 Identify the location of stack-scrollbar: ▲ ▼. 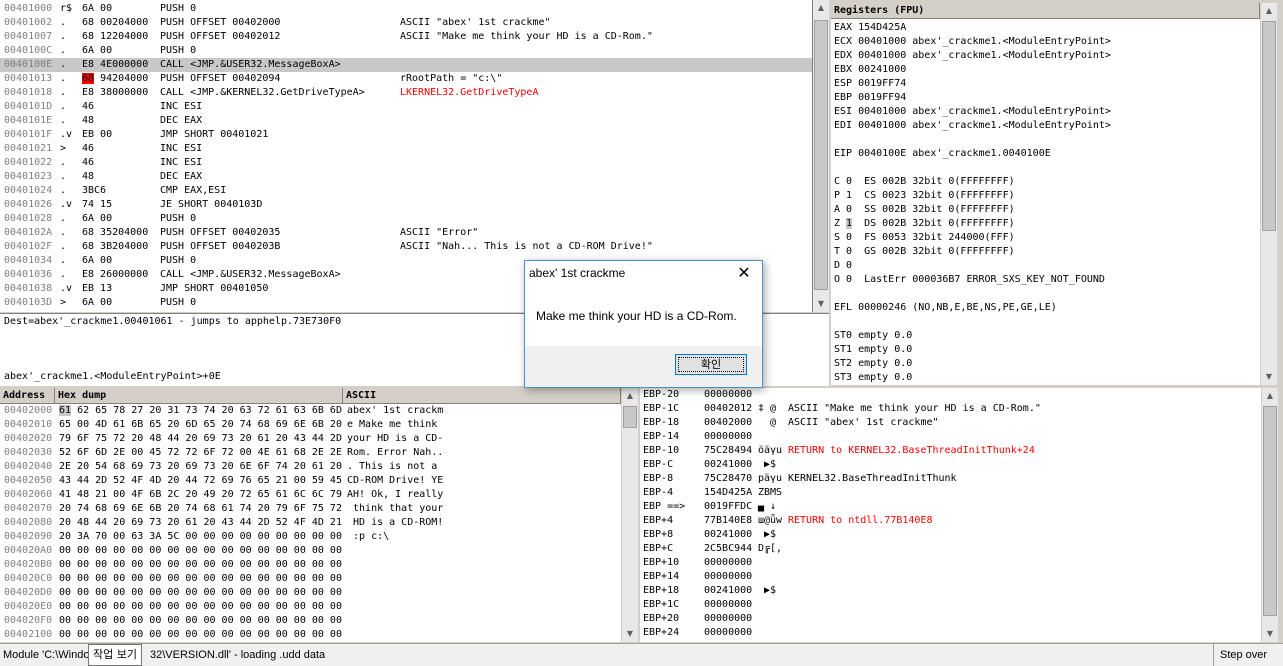
(1270, 515).